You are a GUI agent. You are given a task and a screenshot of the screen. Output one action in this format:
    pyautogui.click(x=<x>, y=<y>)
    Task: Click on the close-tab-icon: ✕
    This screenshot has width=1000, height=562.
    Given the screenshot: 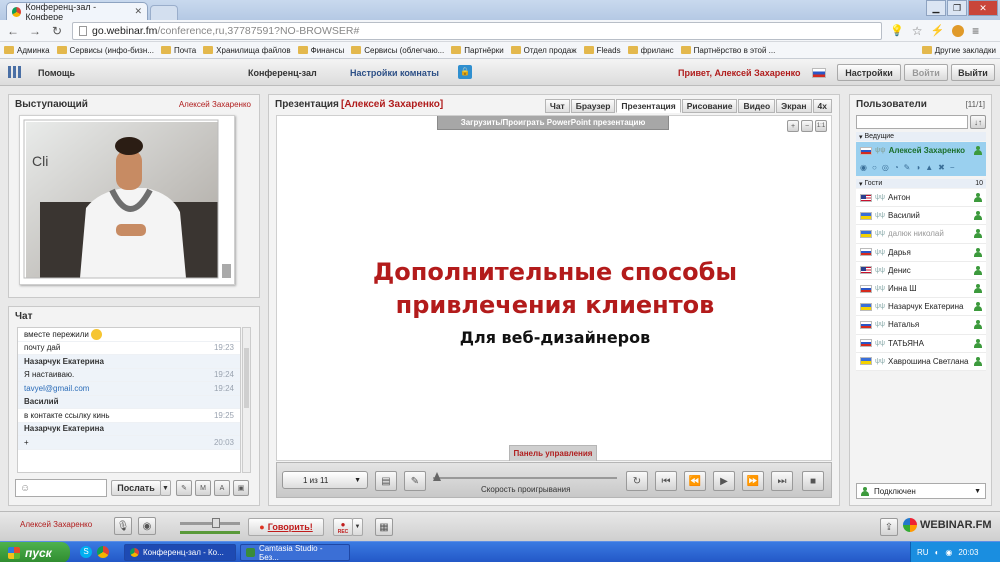 What is the action you would take?
    pyautogui.click(x=138, y=11)
    